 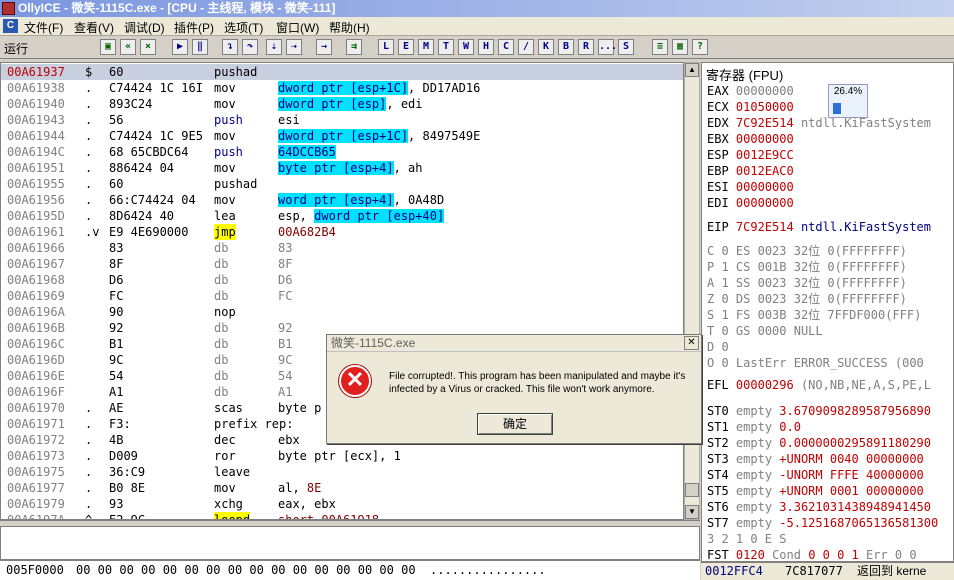 What do you see at coordinates (243, 27) in the screenshot?
I see `menu-options: 选项(T)` at bounding box center [243, 27].